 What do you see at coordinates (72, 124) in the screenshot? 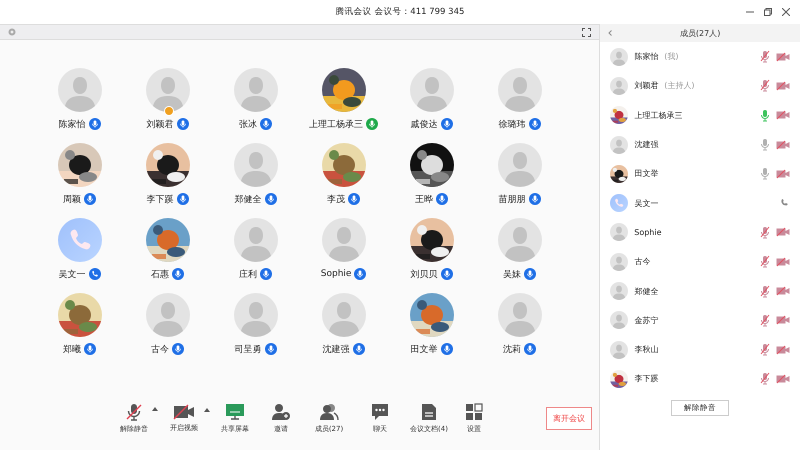
I see `participant-name: 陈家怡` at bounding box center [72, 124].